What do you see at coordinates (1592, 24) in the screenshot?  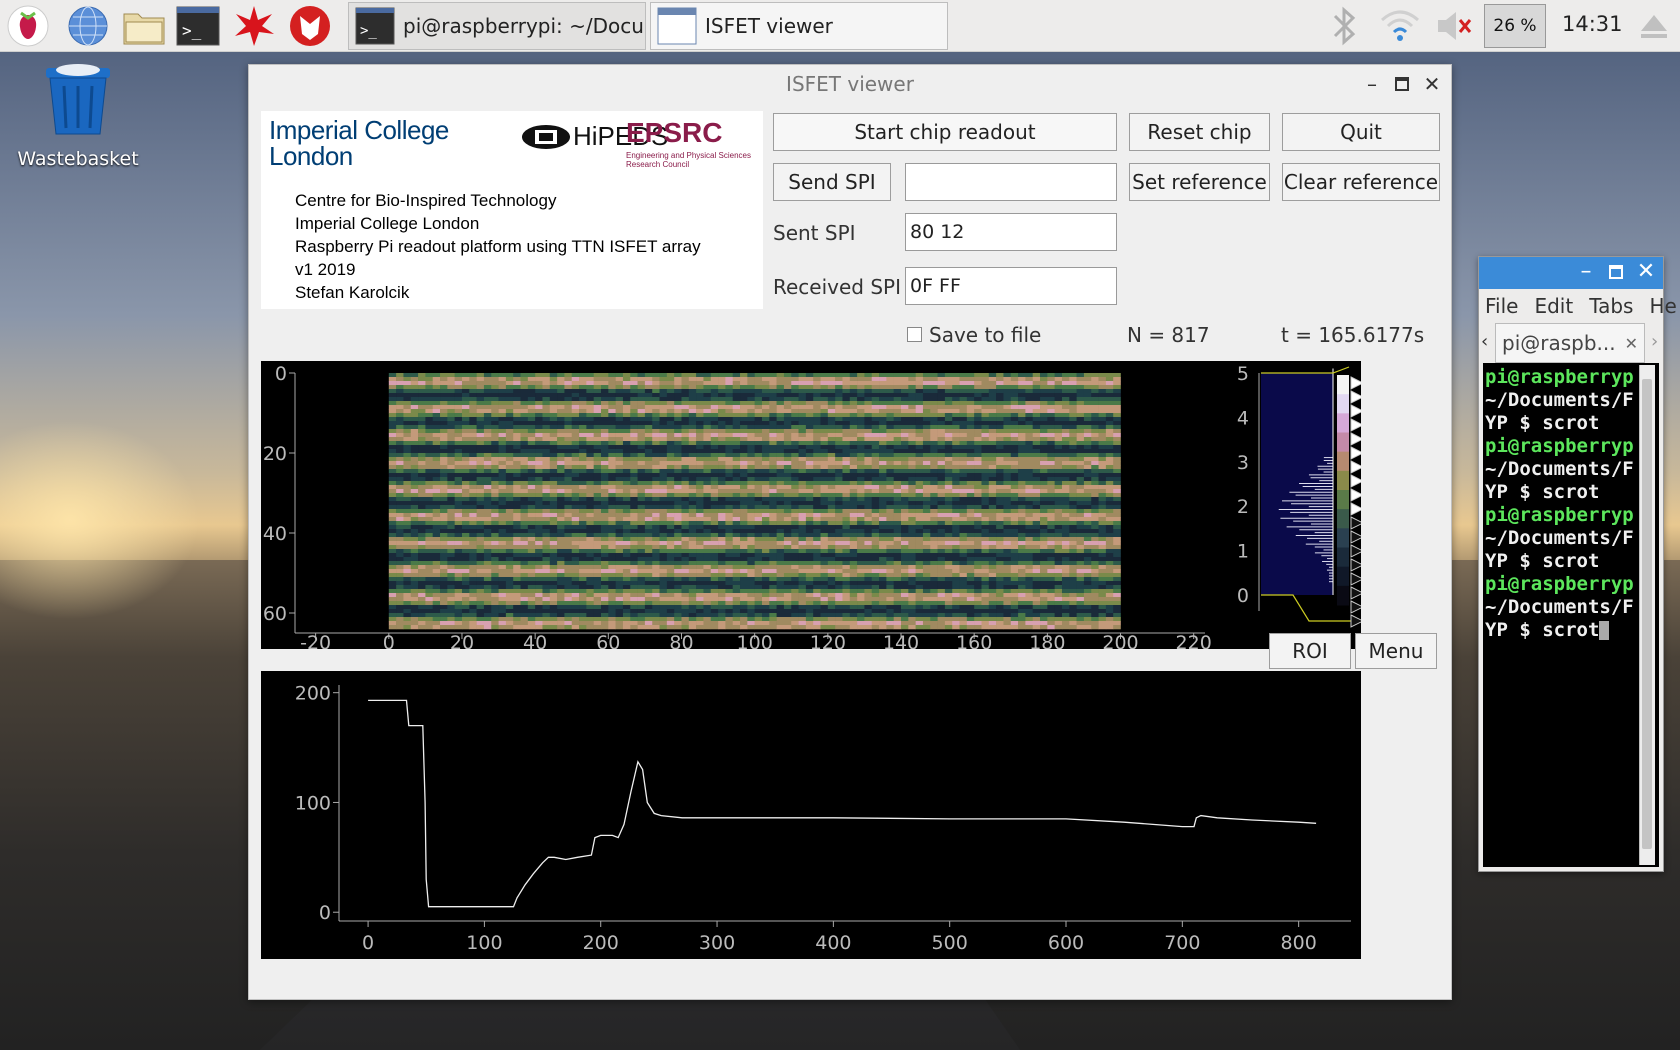 I see `clock: 14:31` at bounding box center [1592, 24].